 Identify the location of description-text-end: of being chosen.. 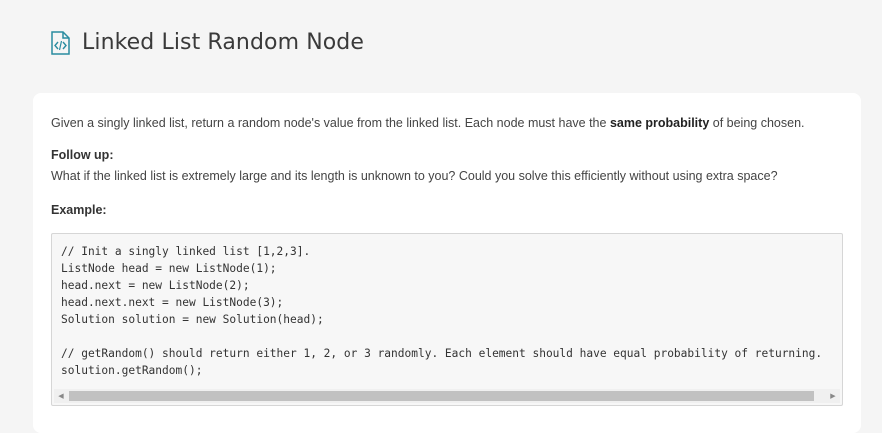
(757, 123).